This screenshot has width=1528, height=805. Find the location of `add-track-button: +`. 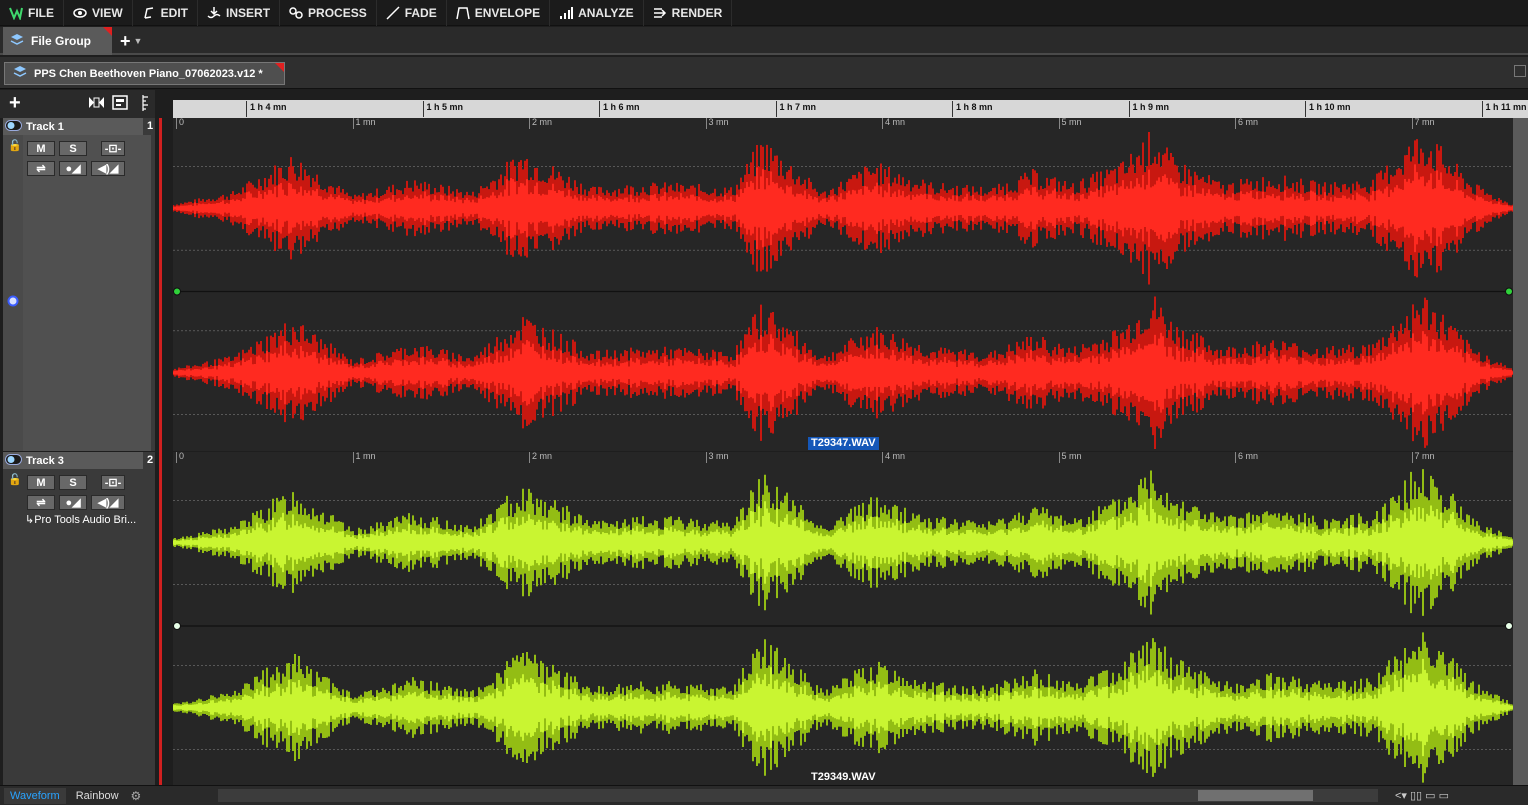

add-track-button: + is located at coordinates (15, 103).